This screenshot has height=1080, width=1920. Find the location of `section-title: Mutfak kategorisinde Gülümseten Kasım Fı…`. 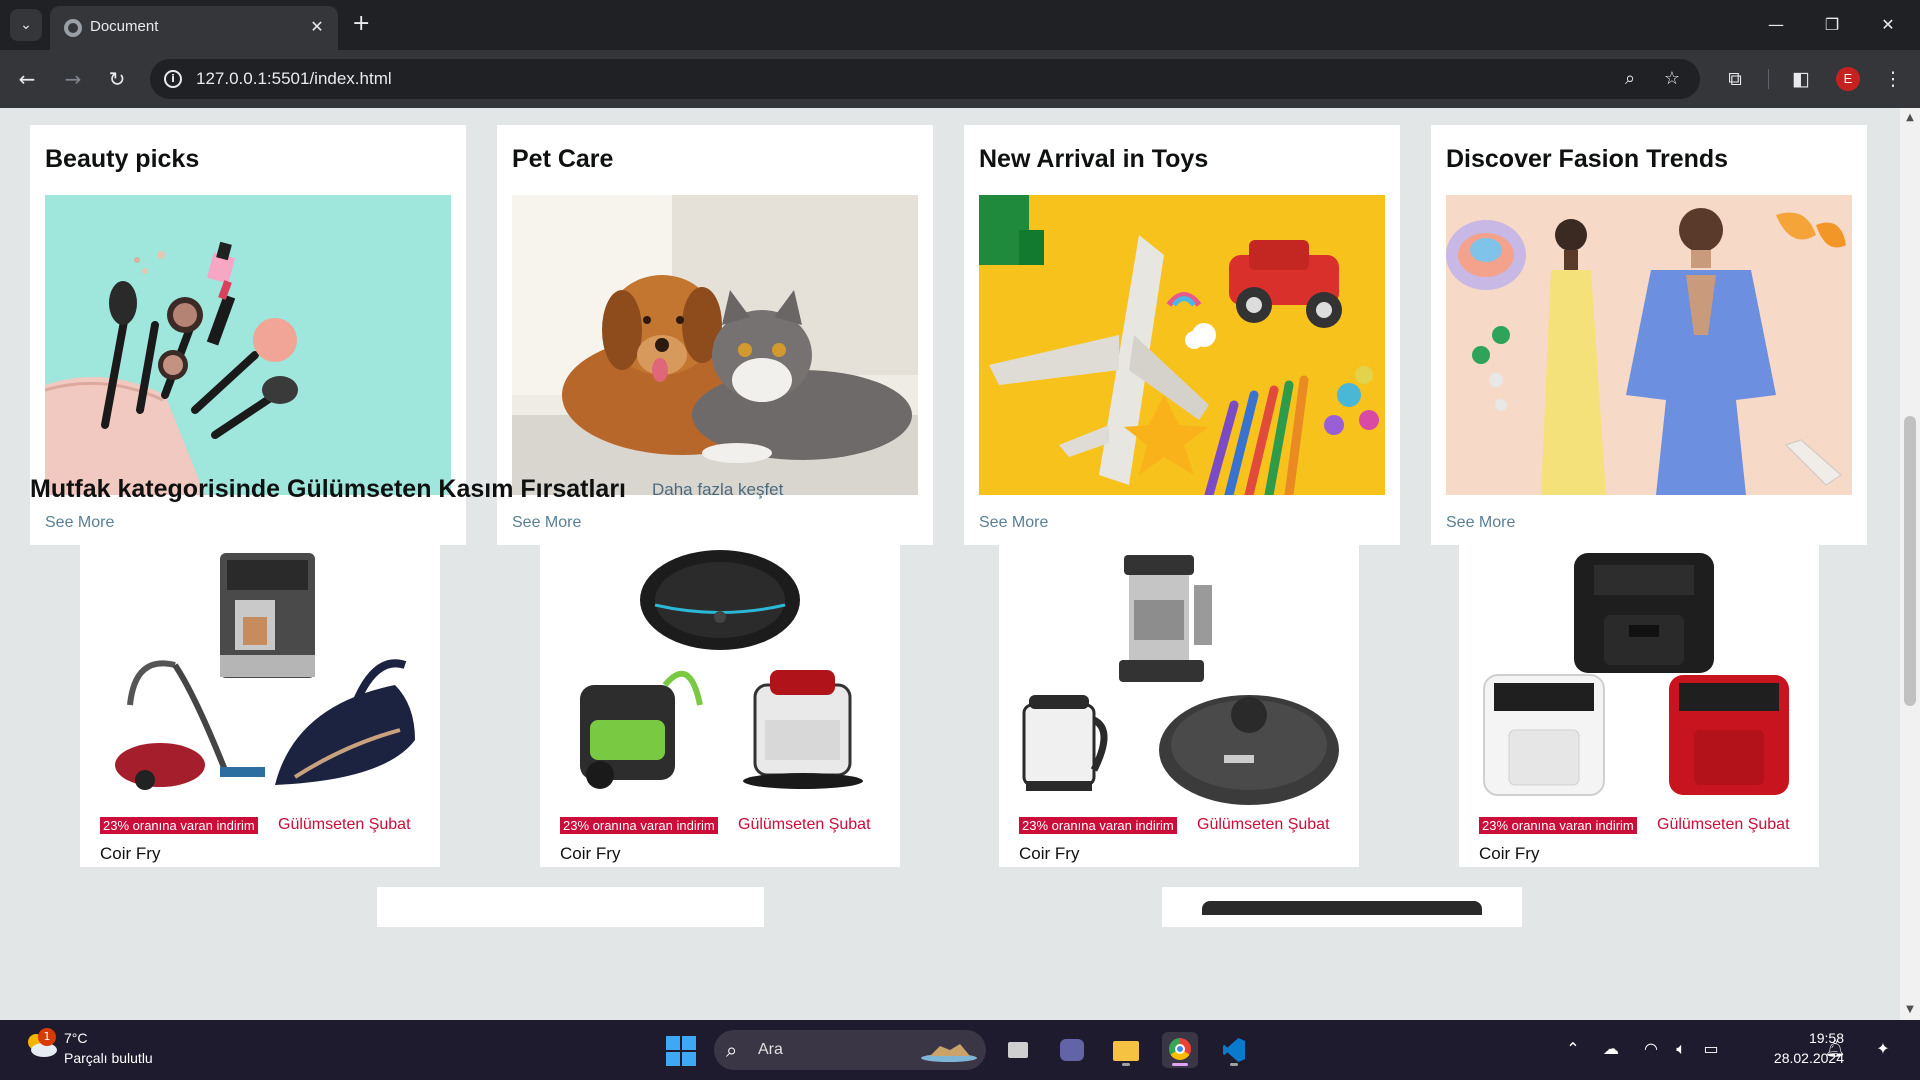

section-title: Mutfak kategorisinde Gülümseten Kasım Fı… is located at coordinates (328, 489).